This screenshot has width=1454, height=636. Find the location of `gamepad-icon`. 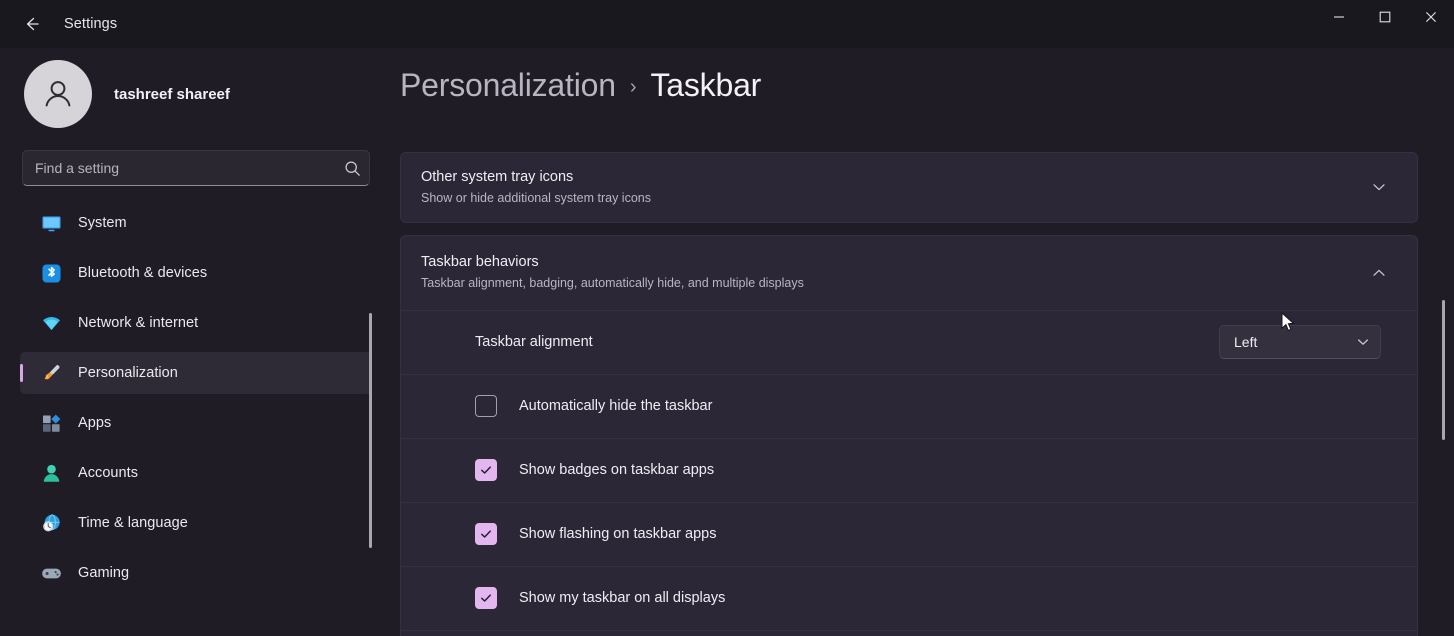

gamepad-icon is located at coordinates (51, 573).